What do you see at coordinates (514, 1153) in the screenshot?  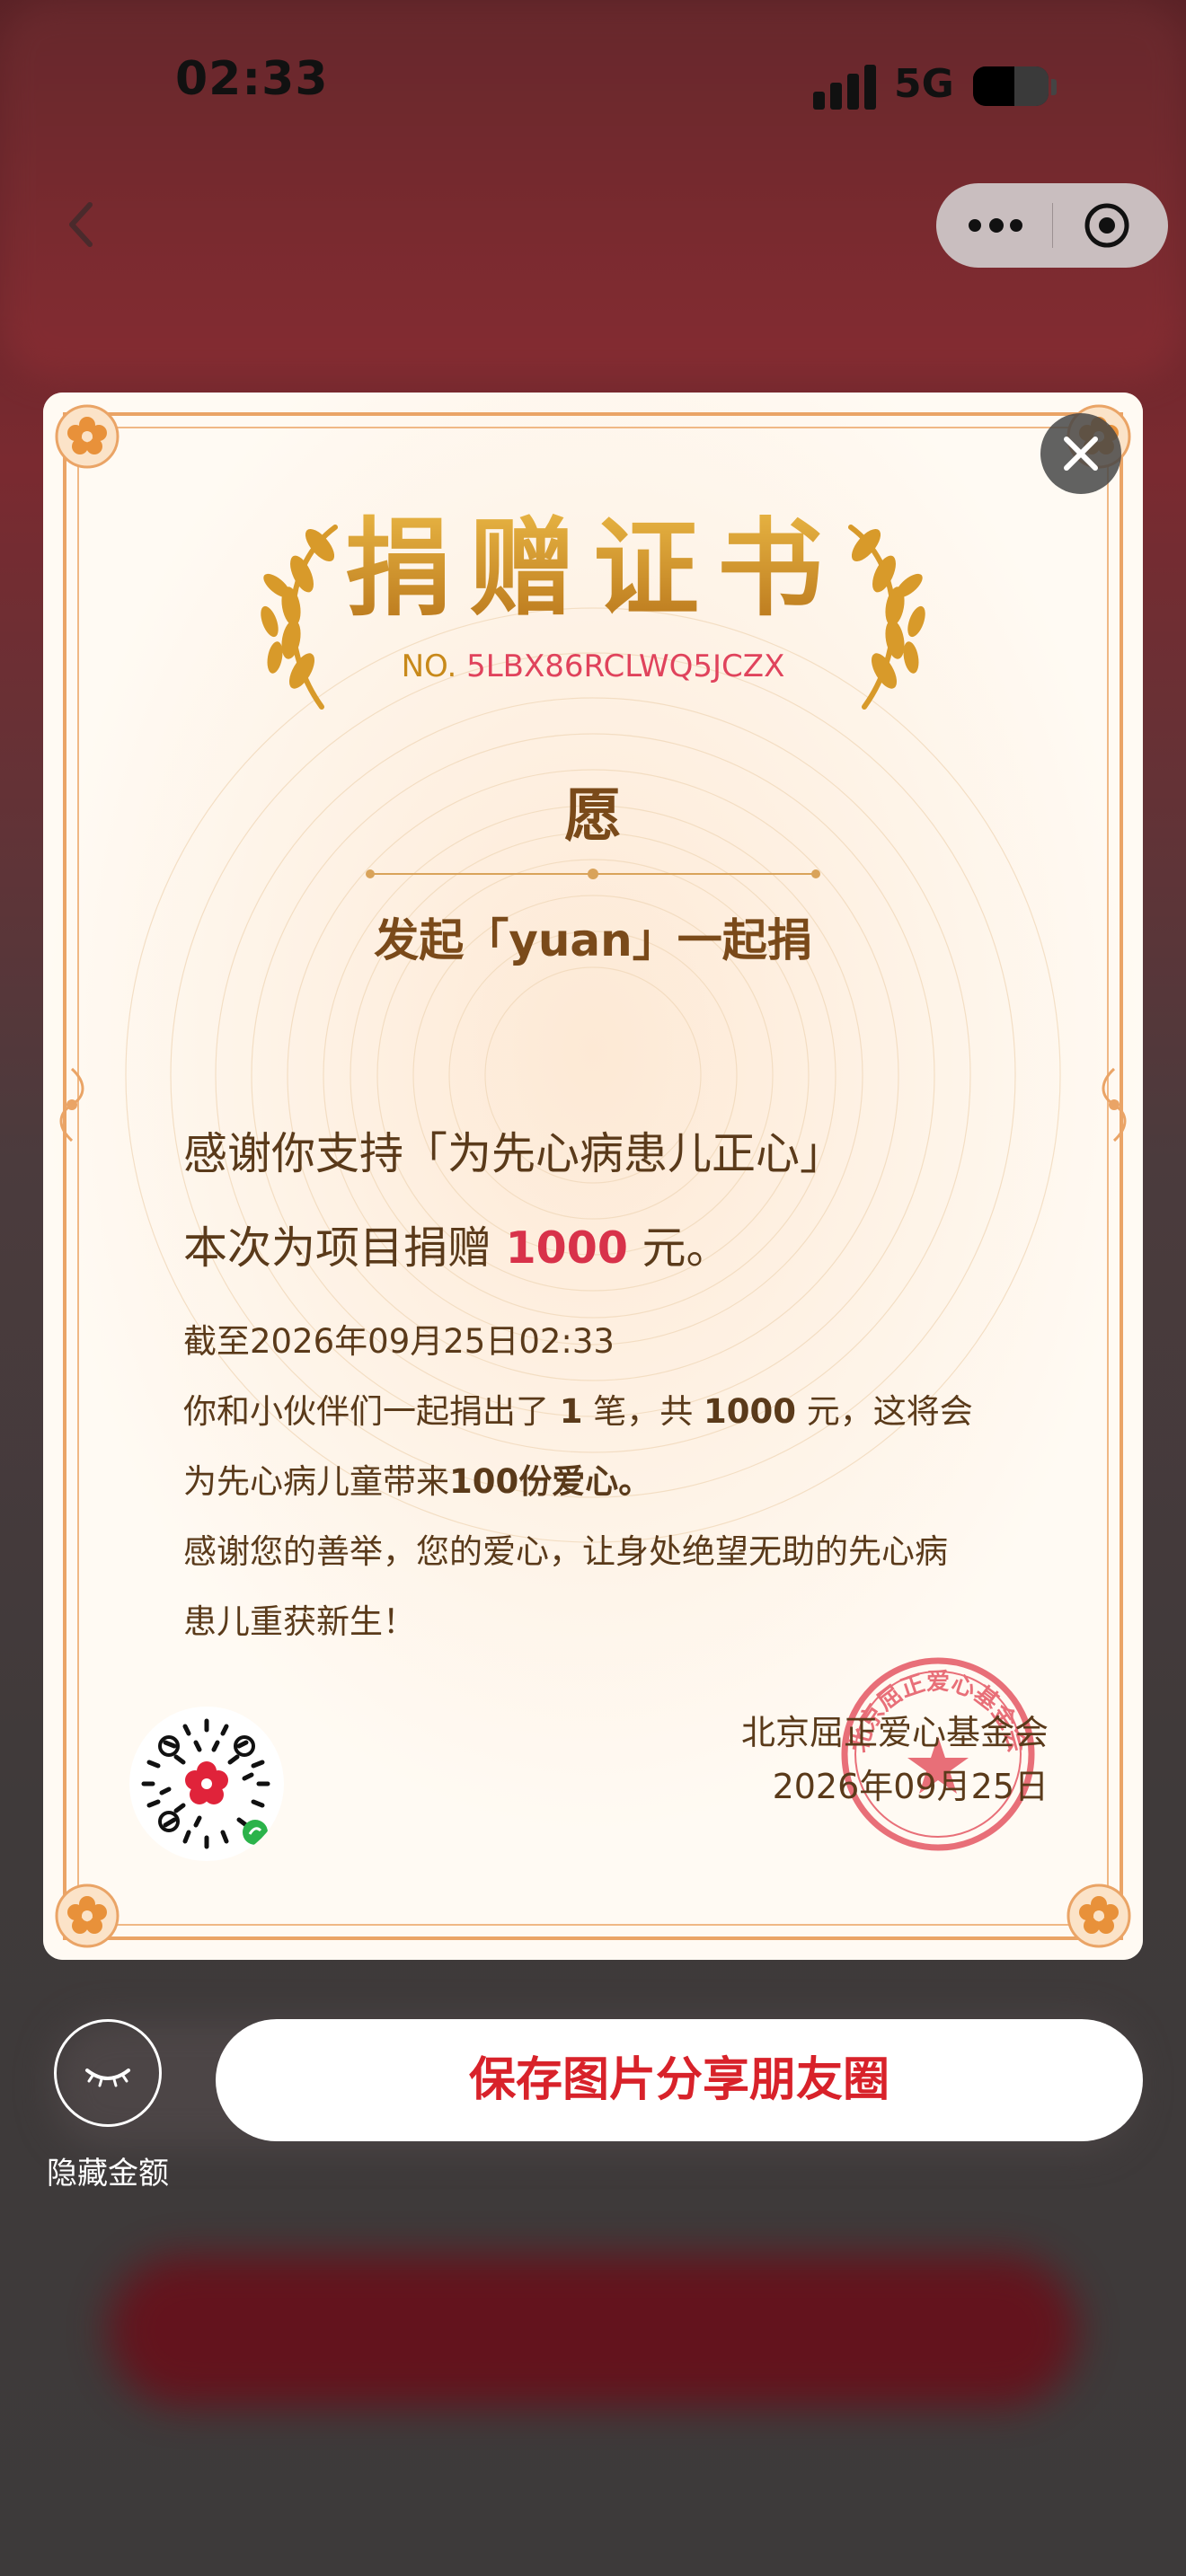 I see `thanks-line-project: 感谢你支持「为先心病患儿正心」` at bounding box center [514, 1153].